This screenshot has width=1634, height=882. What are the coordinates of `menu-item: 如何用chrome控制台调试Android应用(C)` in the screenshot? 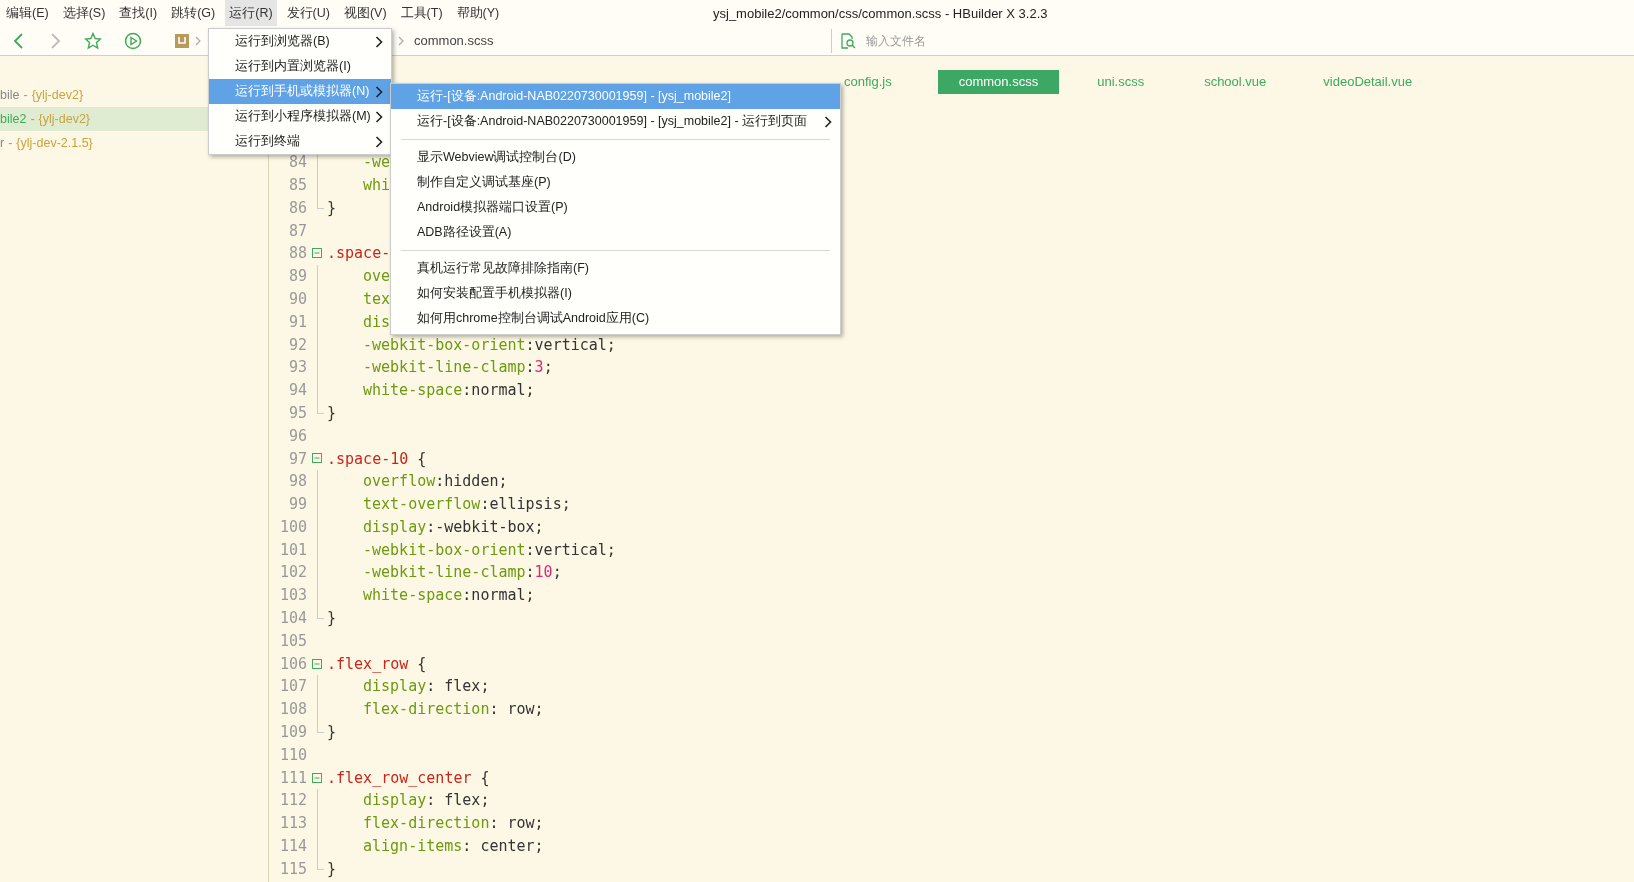 It's located at (615, 318).